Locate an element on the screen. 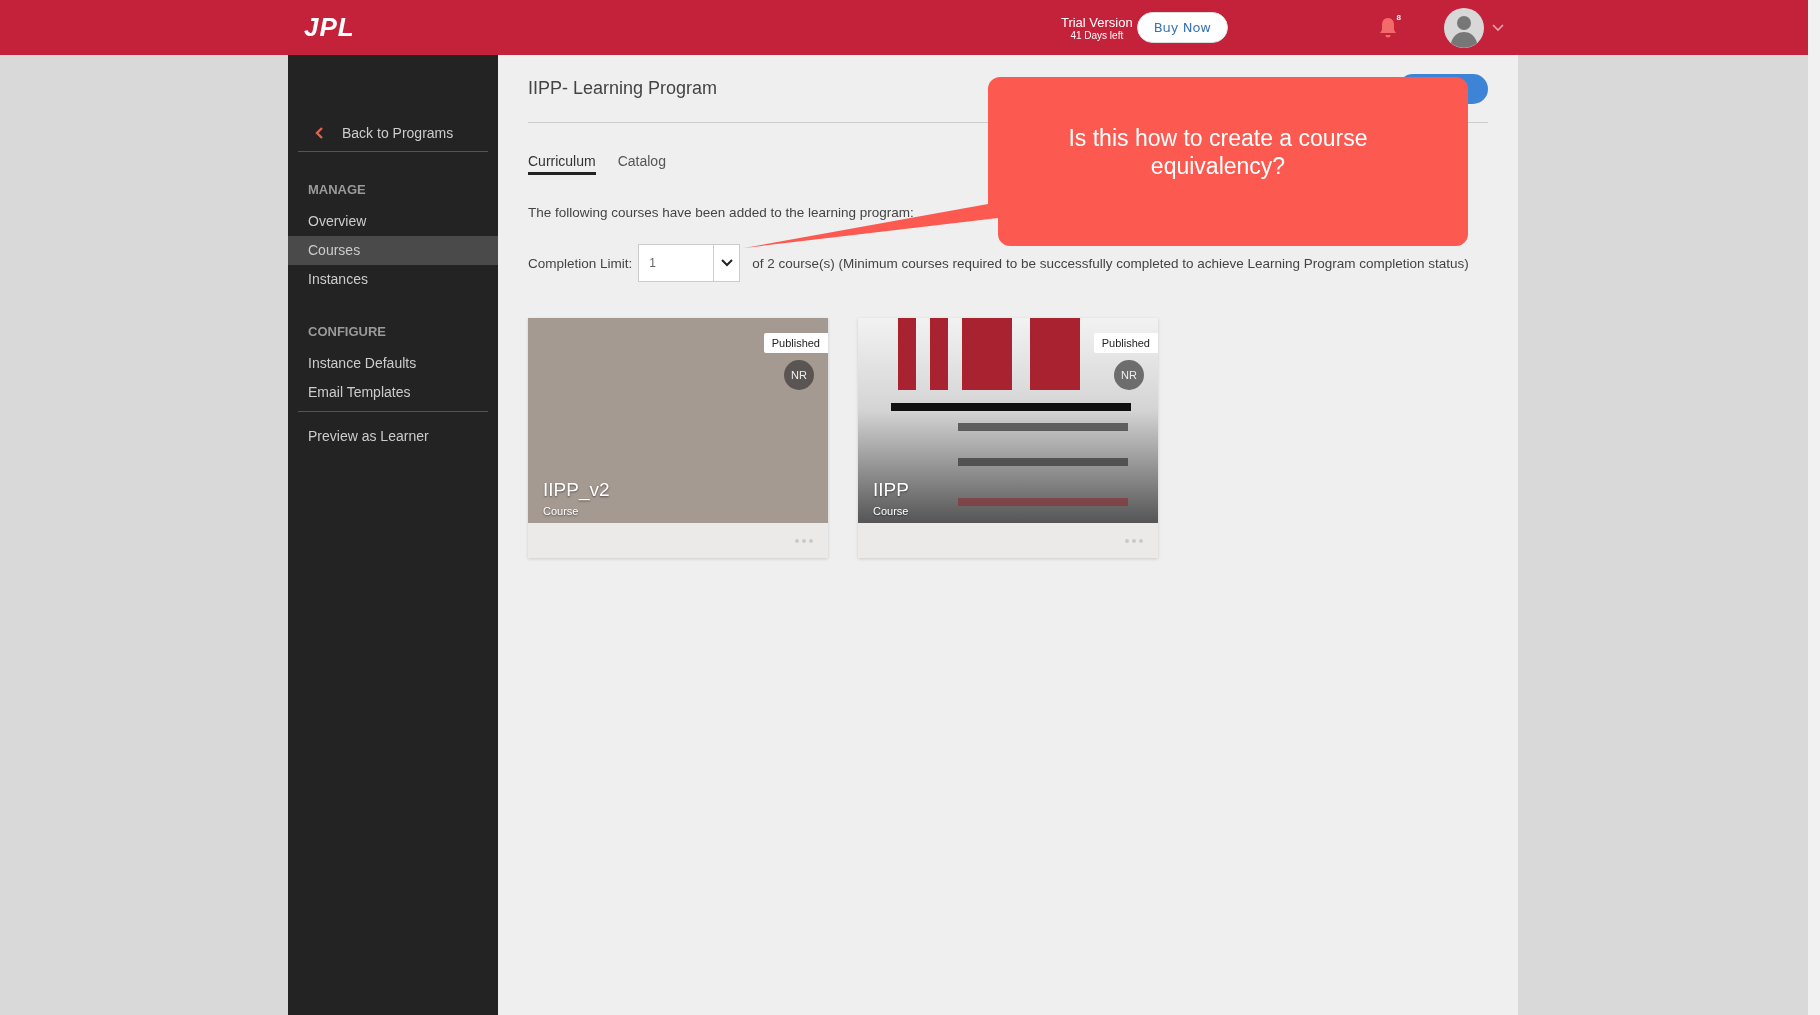 The image size is (1820, 1015). page-title: IIPP- Learning Program is located at coordinates (623, 88).